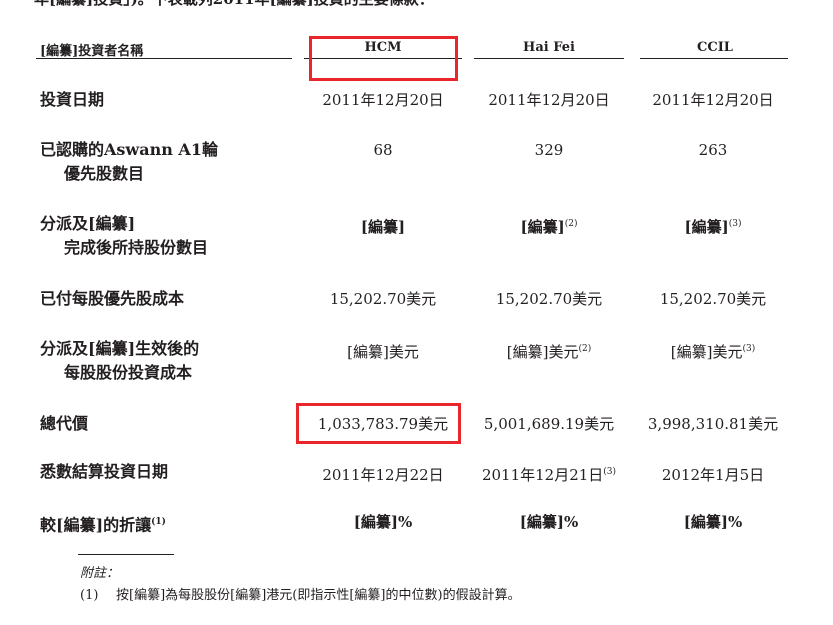  Describe the element at coordinates (383, 100) in the screenshot. I see `cell-hcm-investment-date: 2011年12月20日` at that location.